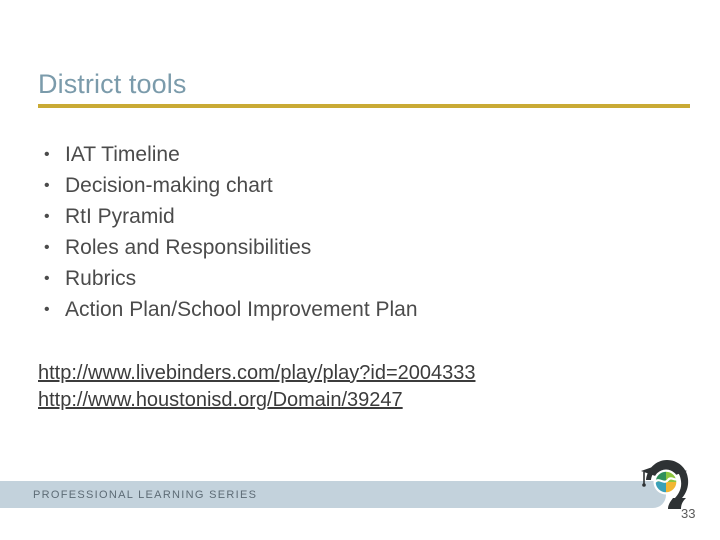  I want to click on list-item-label: Rubrics, so click(101, 278).